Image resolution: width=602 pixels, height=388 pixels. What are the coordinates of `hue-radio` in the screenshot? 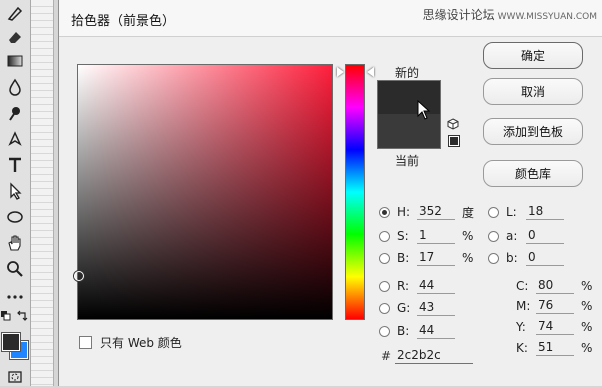 It's located at (384, 212).